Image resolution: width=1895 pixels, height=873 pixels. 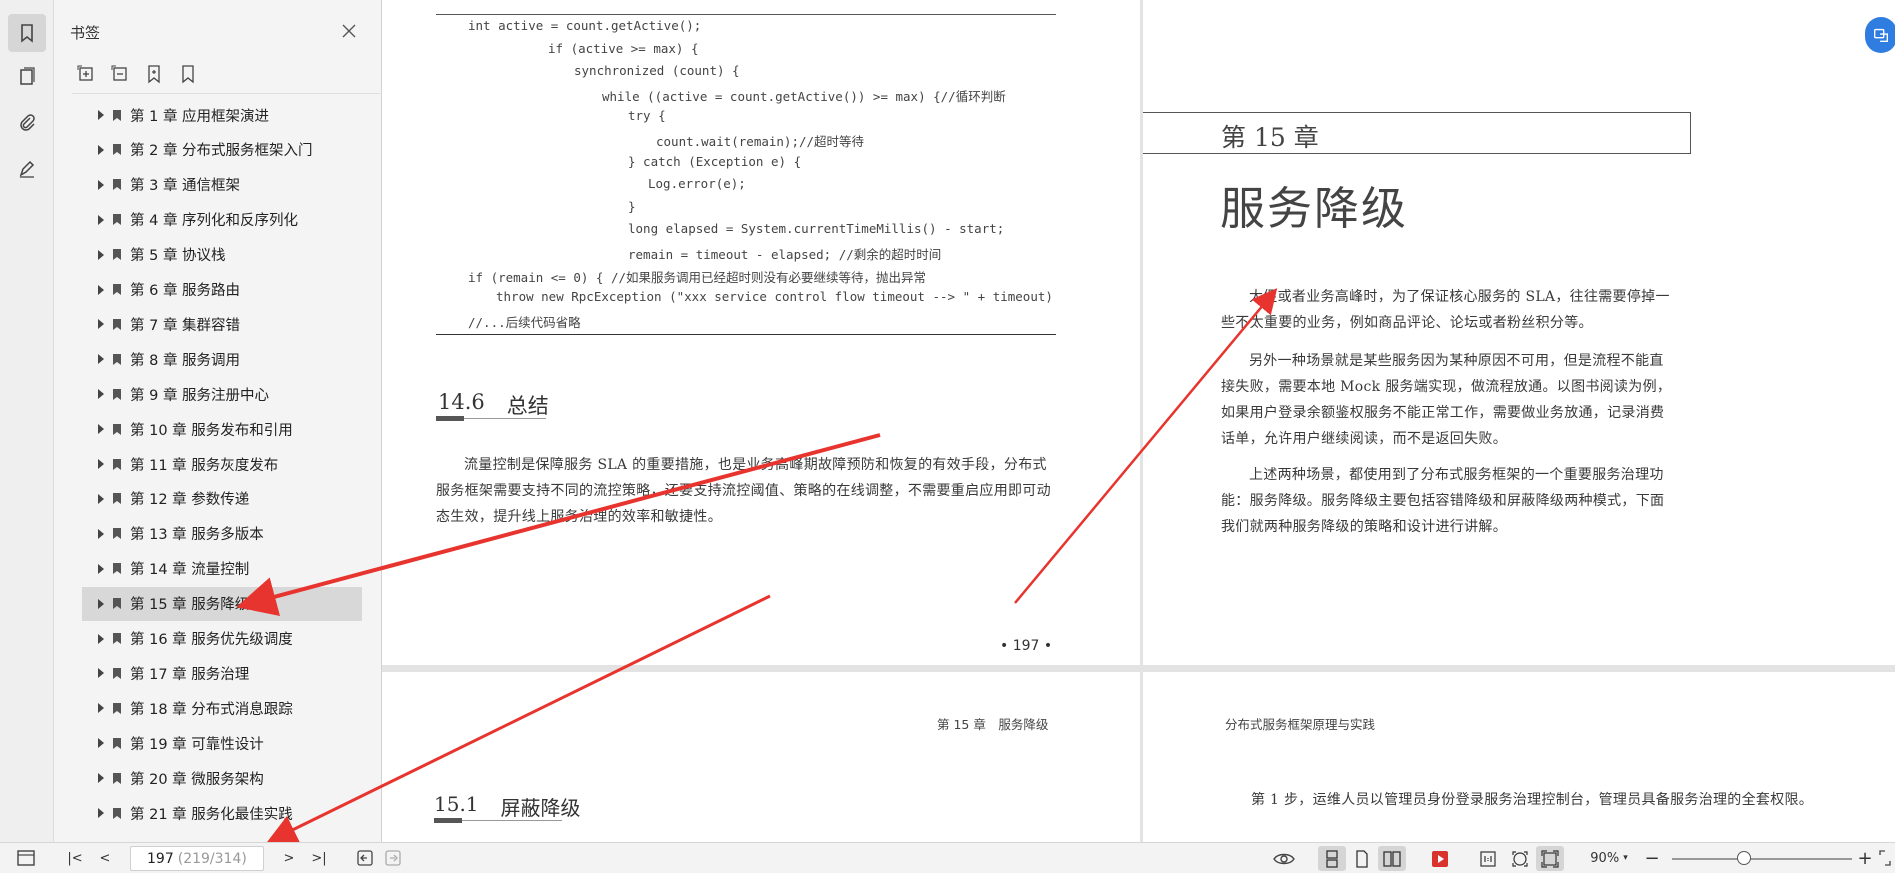 What do you see at coordinates (190, 570) in the screenshot?
I see `bookmark-label: 第 14 章 流量控制` at bounding box center [190, 570].